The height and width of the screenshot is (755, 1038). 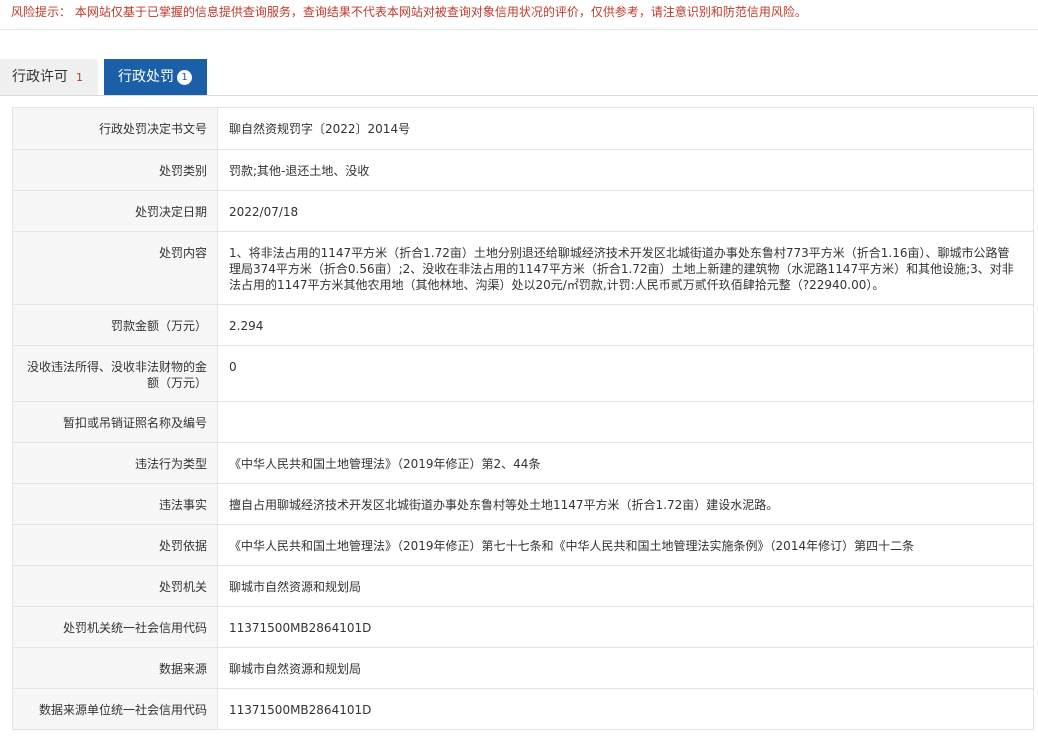 I want to click on field-label: 处罚依据, so click(x=115, y=545).